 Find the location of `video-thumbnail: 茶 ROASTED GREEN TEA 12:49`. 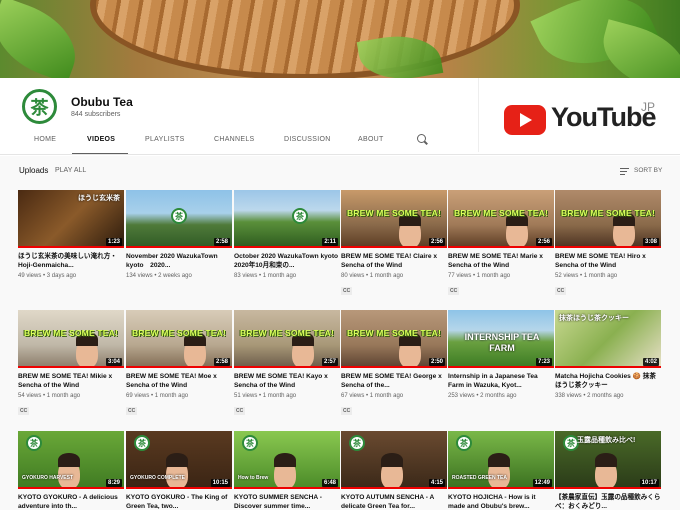

video-thumbnail: 茶 ROASTED GREEN TEA 12:49 is located at coordinates (501, 460).